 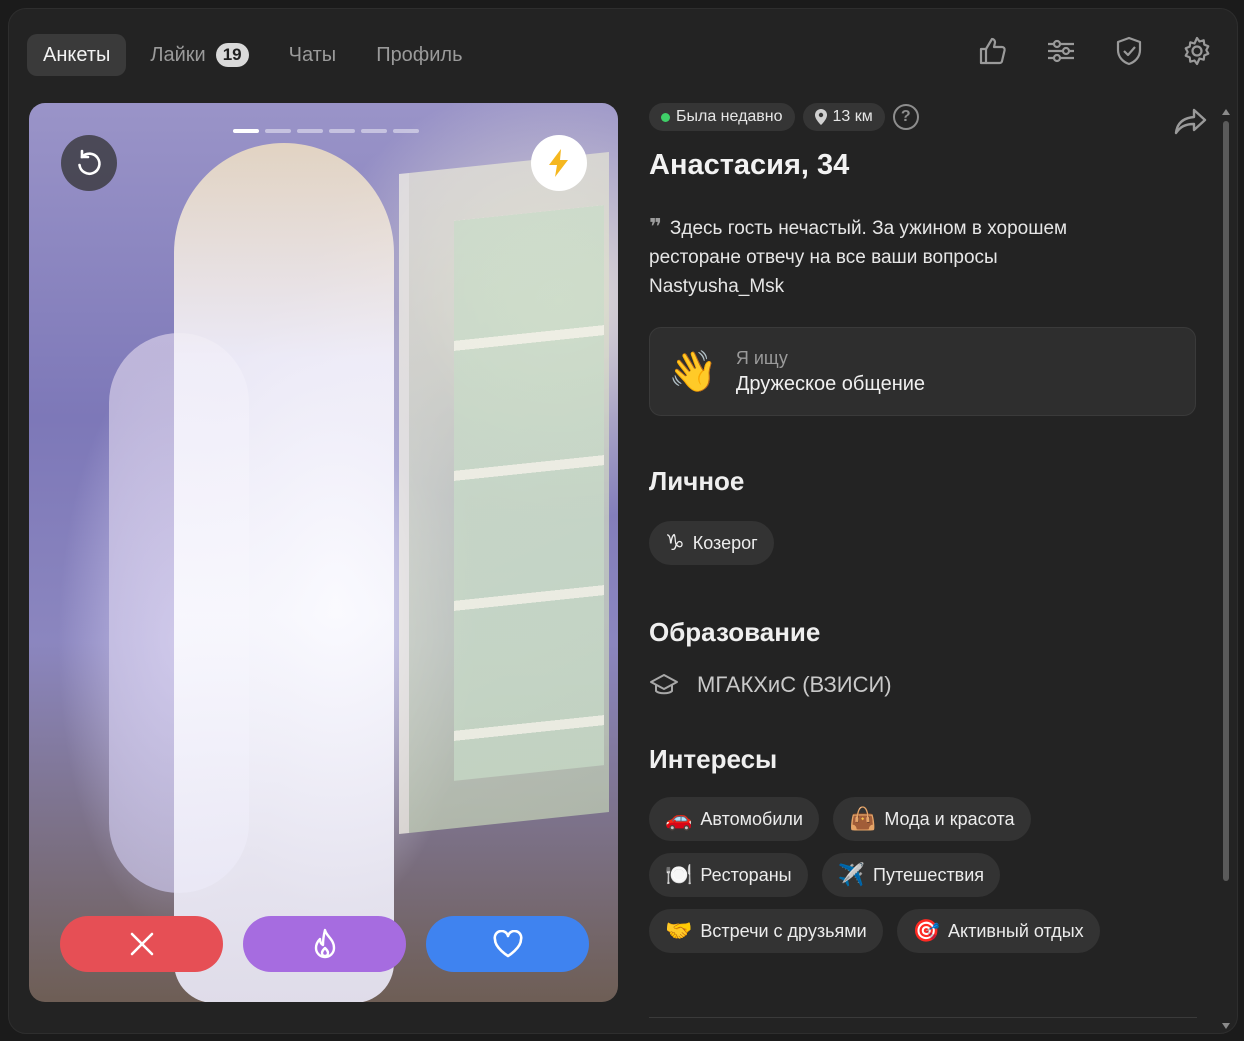 I want to click on action-buttons, so click(x=324, y=944).